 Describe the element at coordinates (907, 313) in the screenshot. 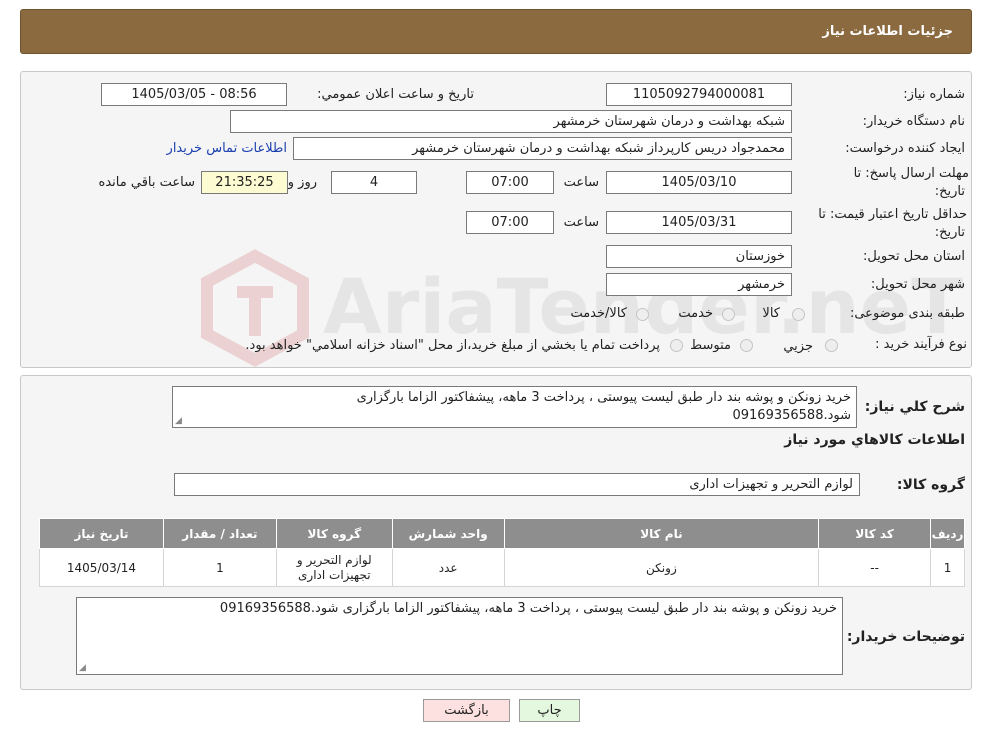

I see `category-label: طبقه بندی موضوعی:` at that location.